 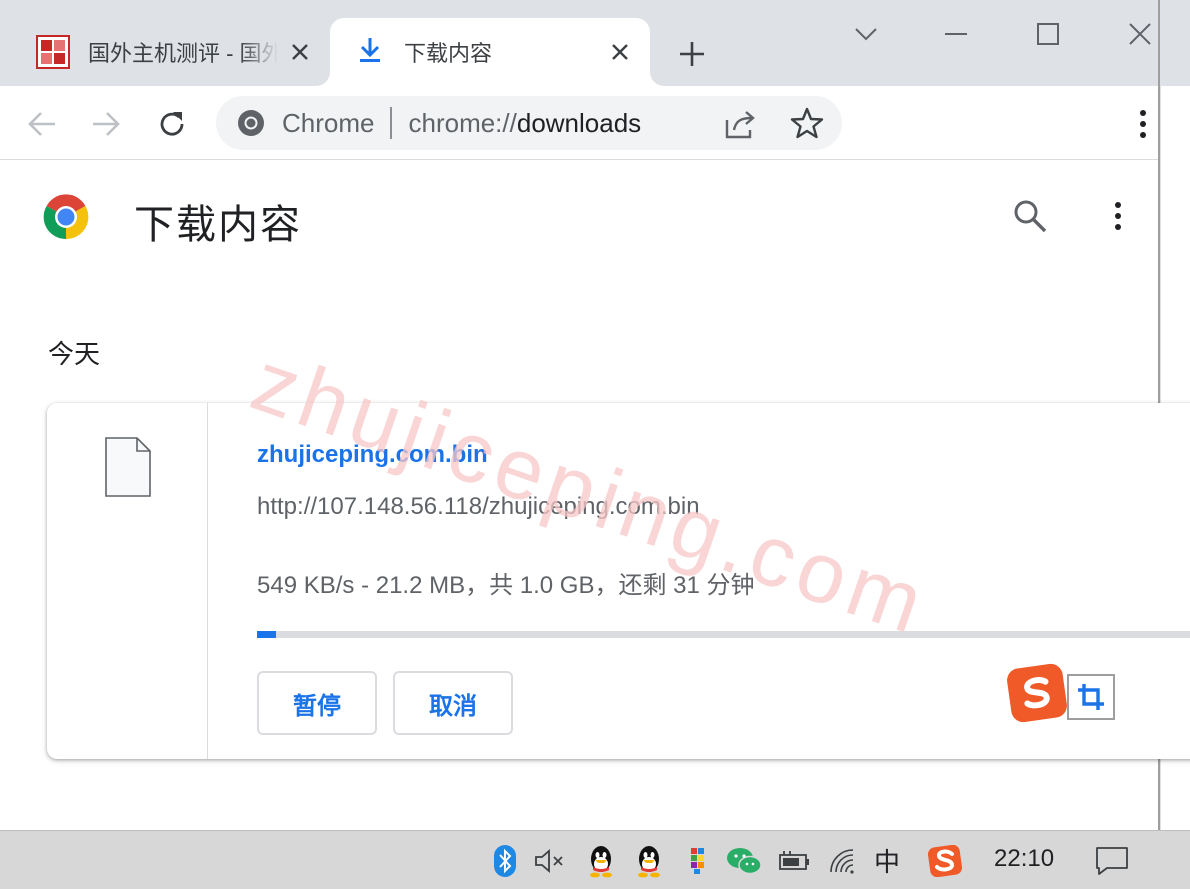 I want to click on omnibox-chip: Chrome, so click(x=328, y=122).